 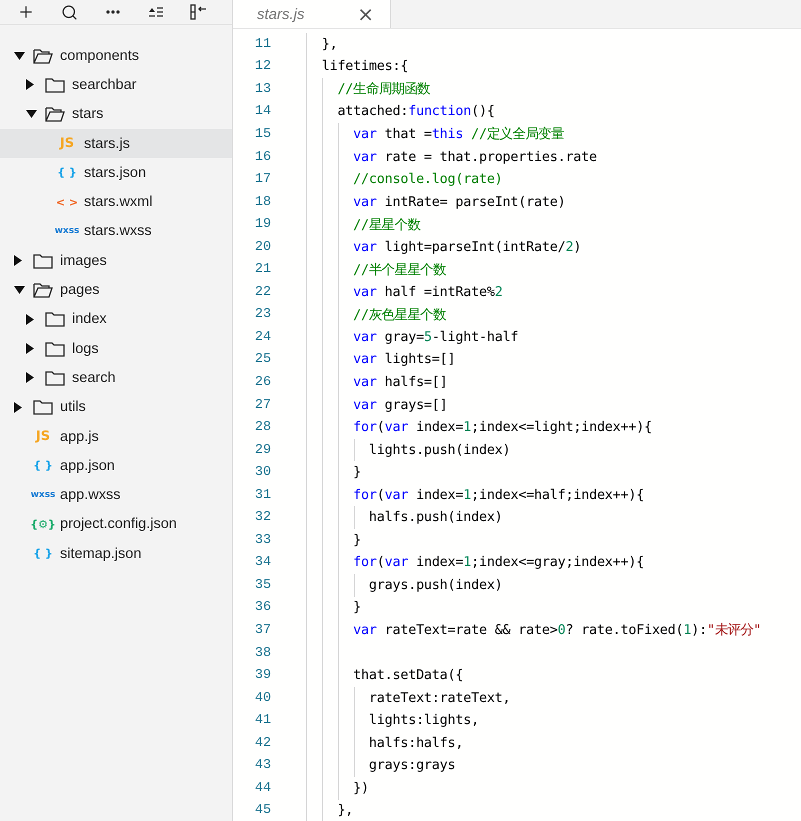 What do you see at coordinates (99, 56) in the screenshot?
I see `folder-name: components` at bounding box center [99, 56].